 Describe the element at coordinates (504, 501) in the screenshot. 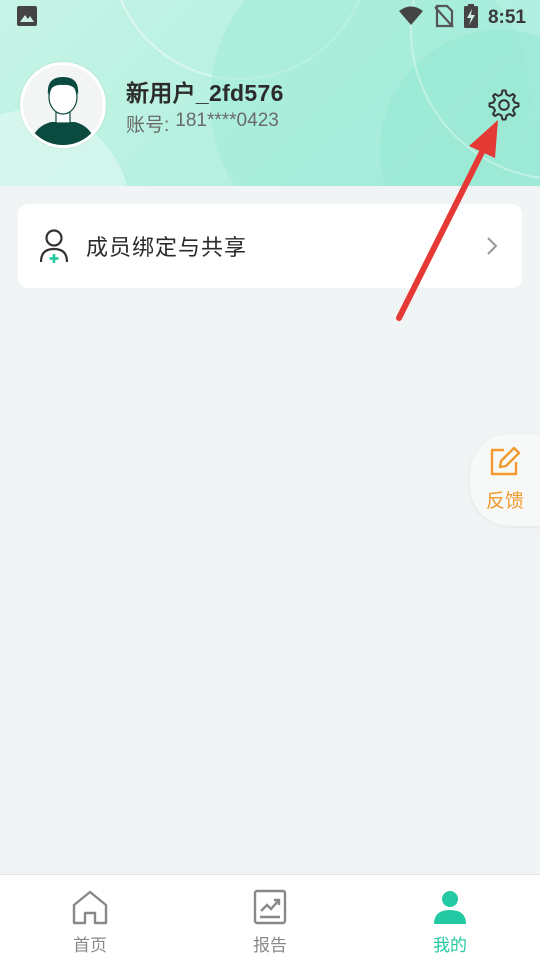

I see `feedback-label: 反馈` at that location.